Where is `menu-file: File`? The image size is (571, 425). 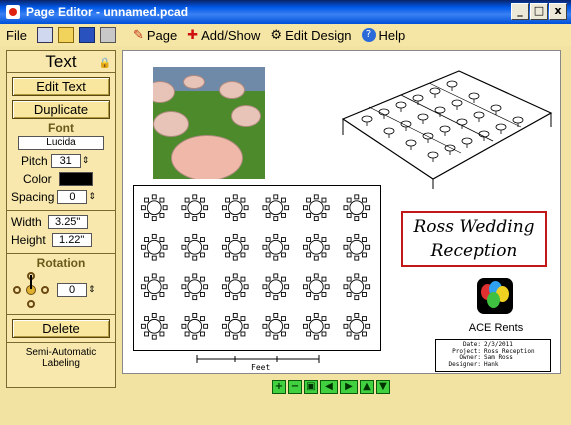 menu-file: File is located at coordinates (16, 35).